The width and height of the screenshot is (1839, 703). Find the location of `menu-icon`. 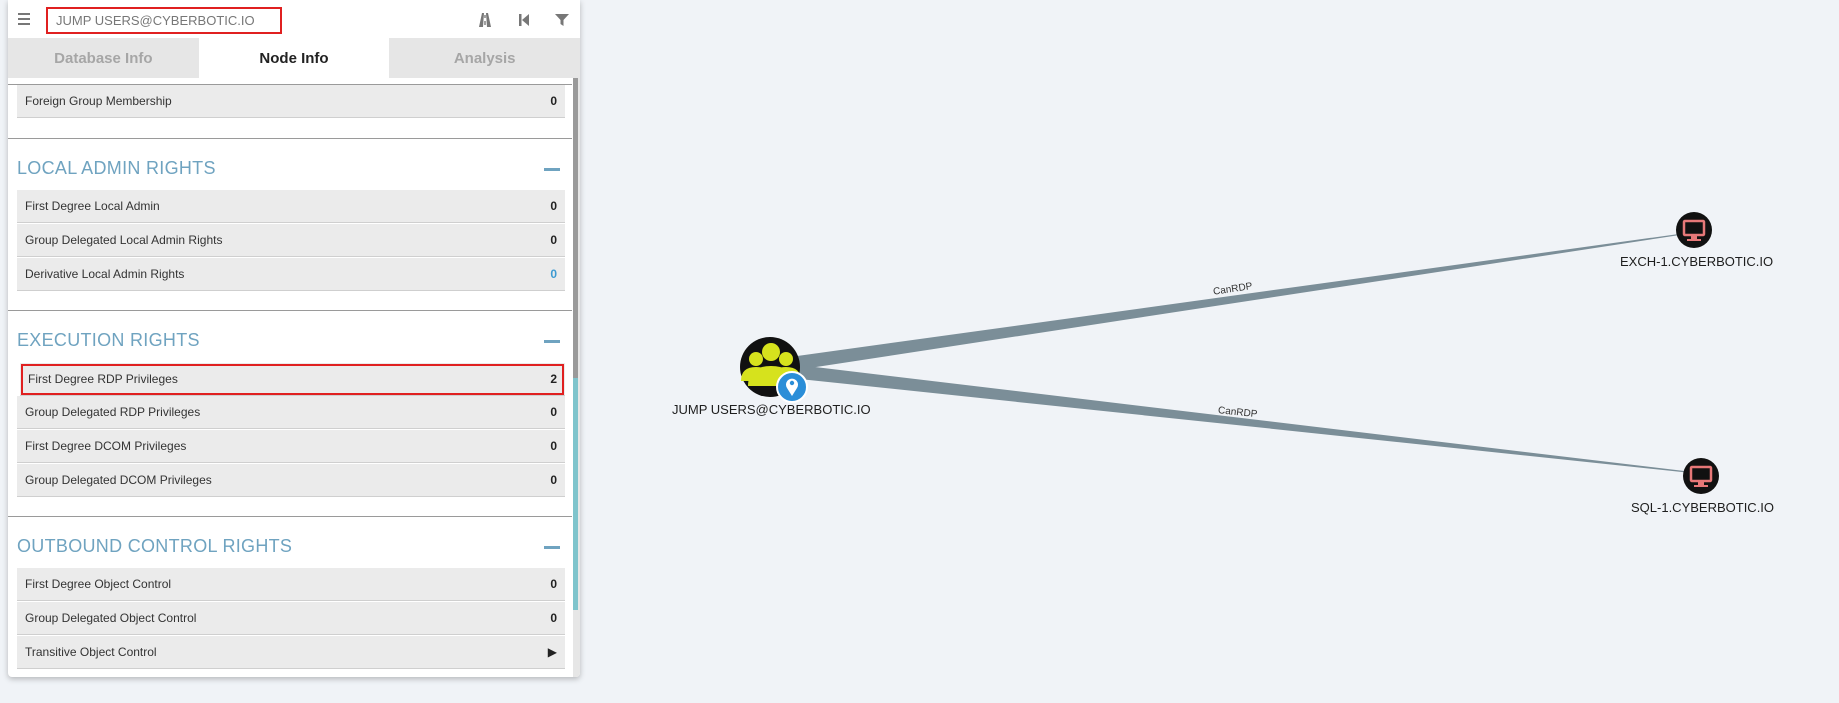

menu-icon is located at coordinates (24, 19).